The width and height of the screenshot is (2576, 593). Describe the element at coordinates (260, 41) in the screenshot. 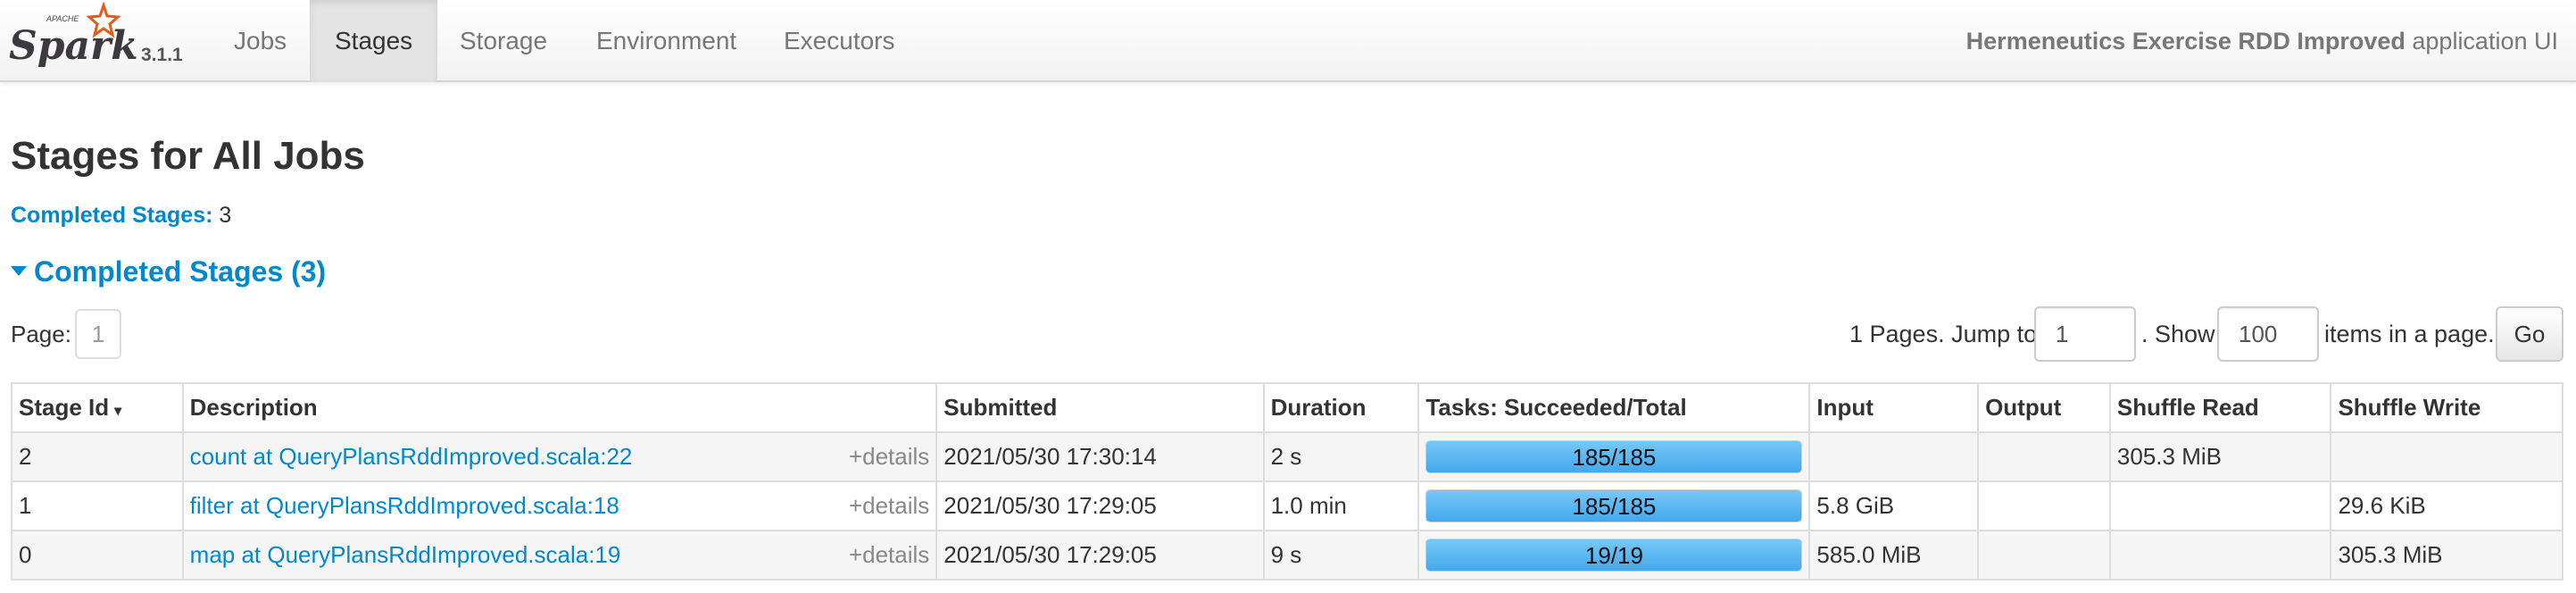

I see `tab-jobs: Jobs` at that location.